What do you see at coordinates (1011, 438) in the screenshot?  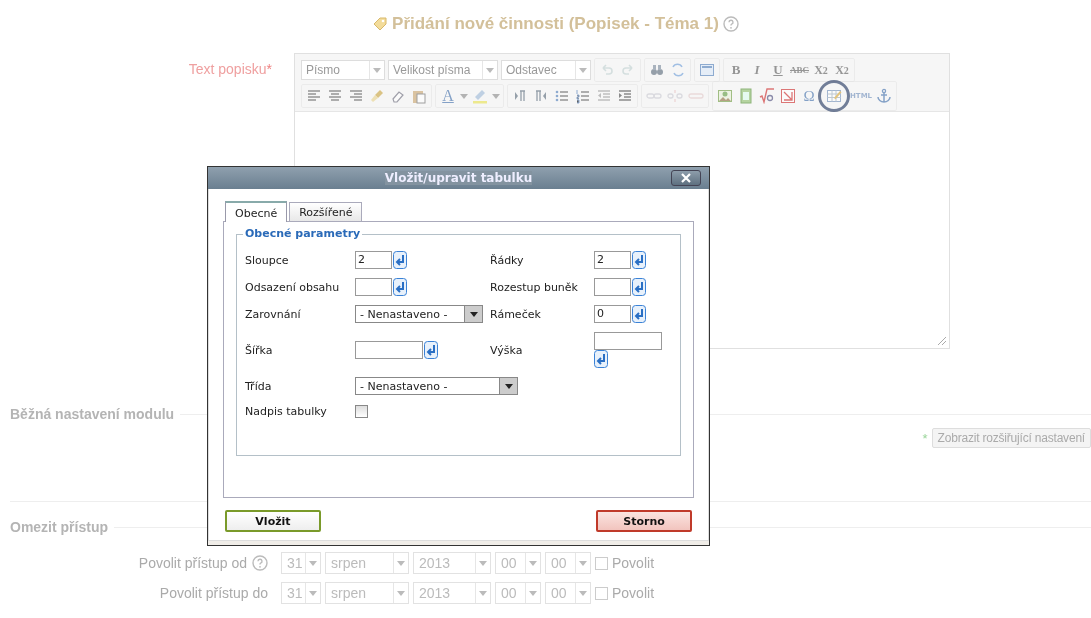 I see `show-advanced-button: Zobrazit rozšiřující nastavení` at bounding box center [1011, 438].